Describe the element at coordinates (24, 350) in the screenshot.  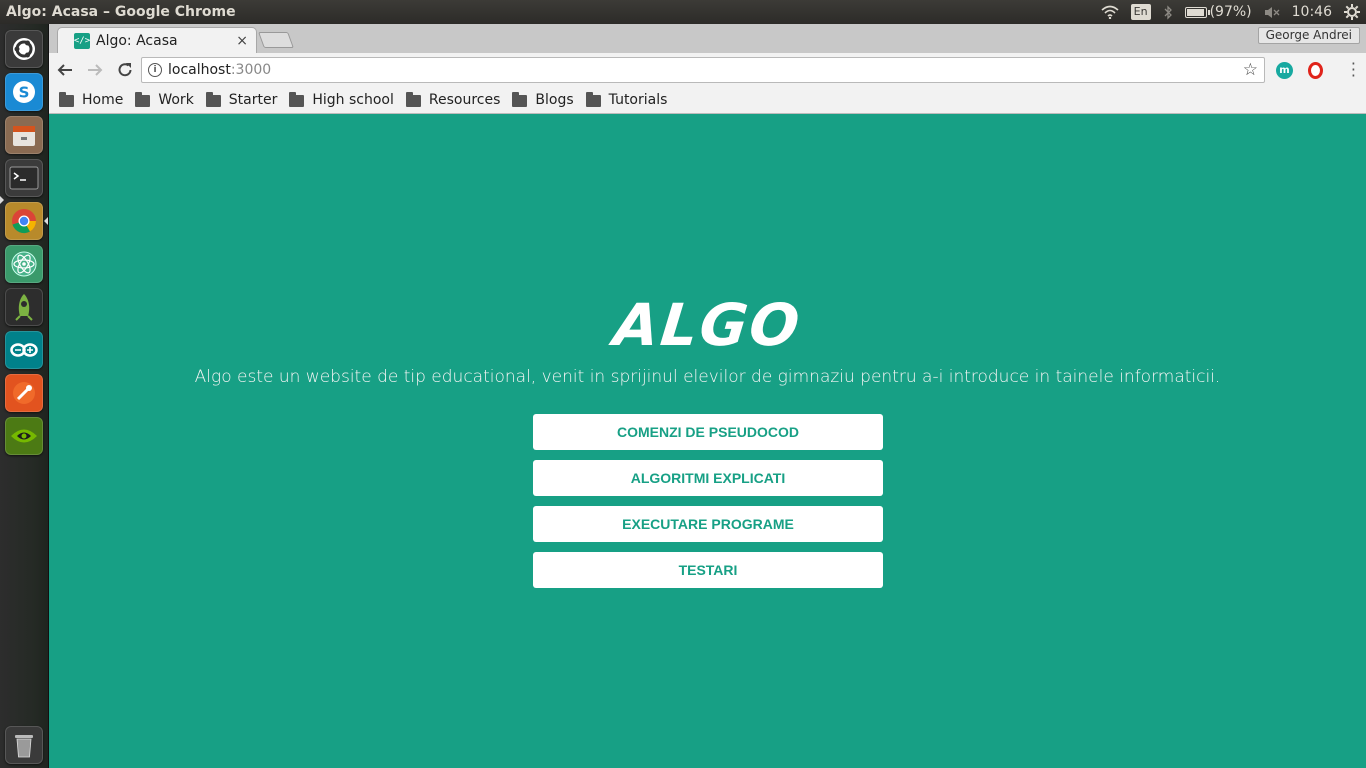
I see `arduino-icon` at that location.